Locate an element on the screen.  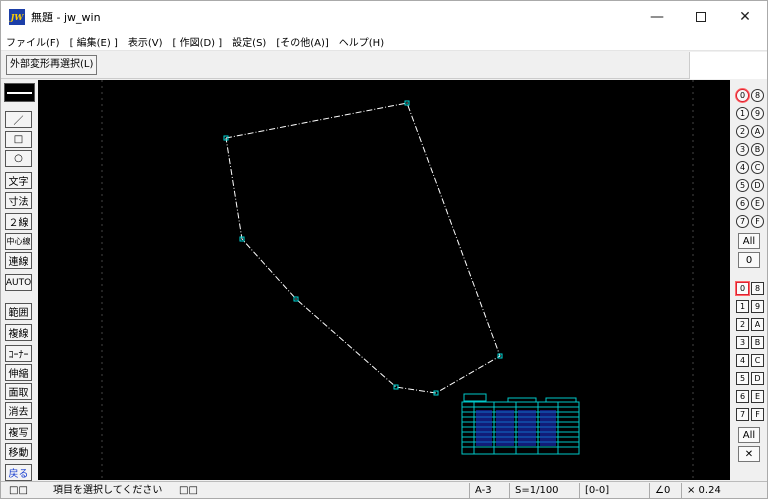
external-transform-reselect-button: 外部変形再選択(L) is located at coordinates (52, 65).